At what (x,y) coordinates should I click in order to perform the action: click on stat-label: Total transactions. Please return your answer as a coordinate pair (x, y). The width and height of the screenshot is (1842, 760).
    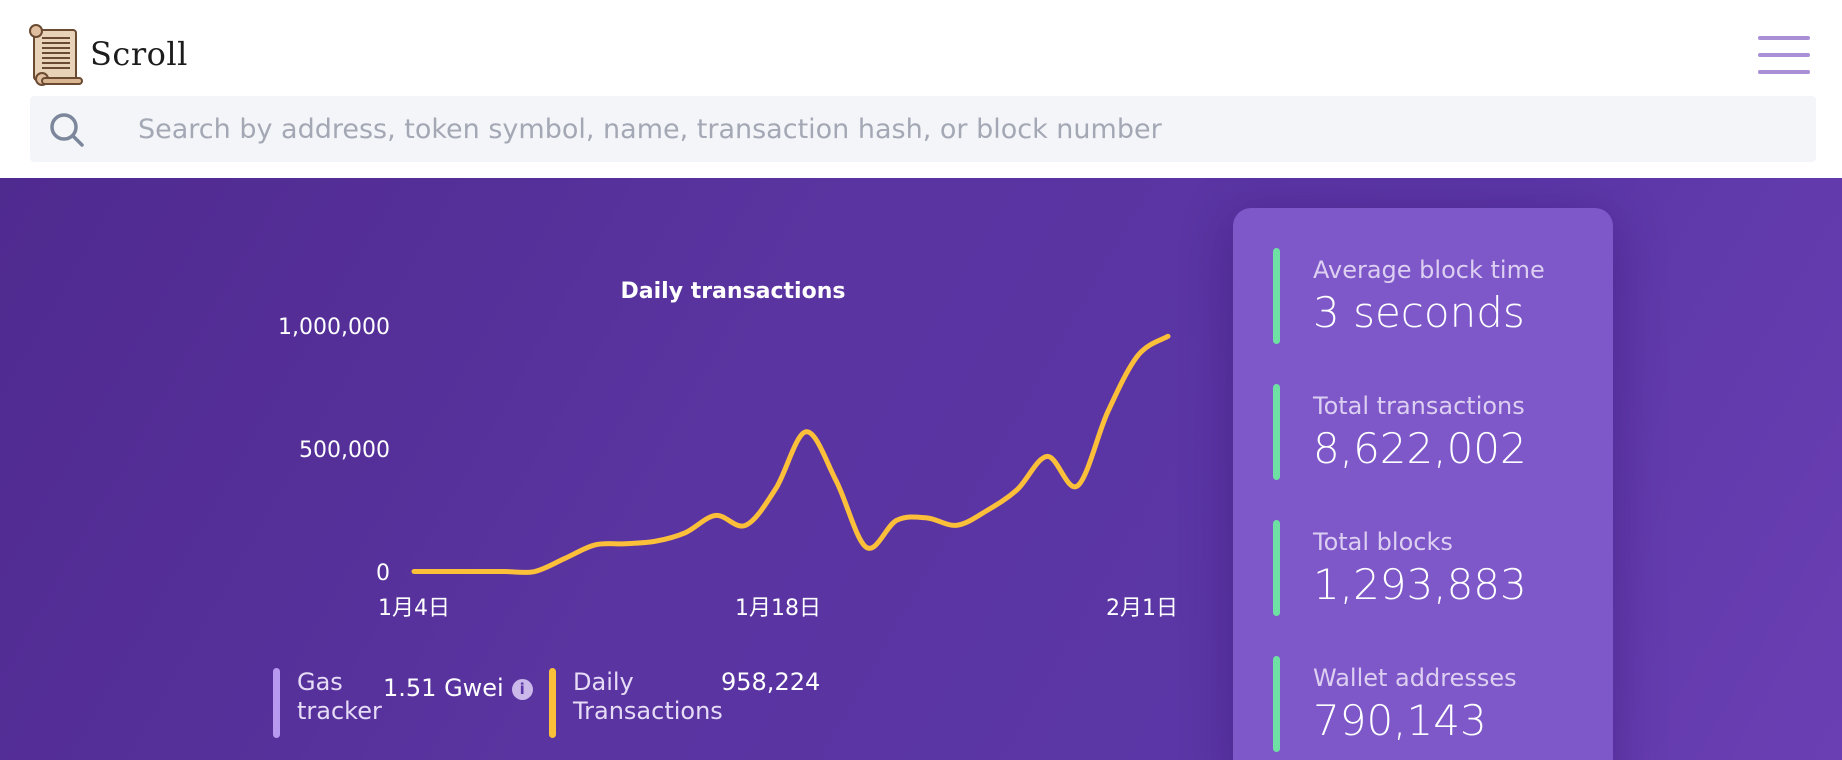
    Looking at the image, I should click on (1419, 406).